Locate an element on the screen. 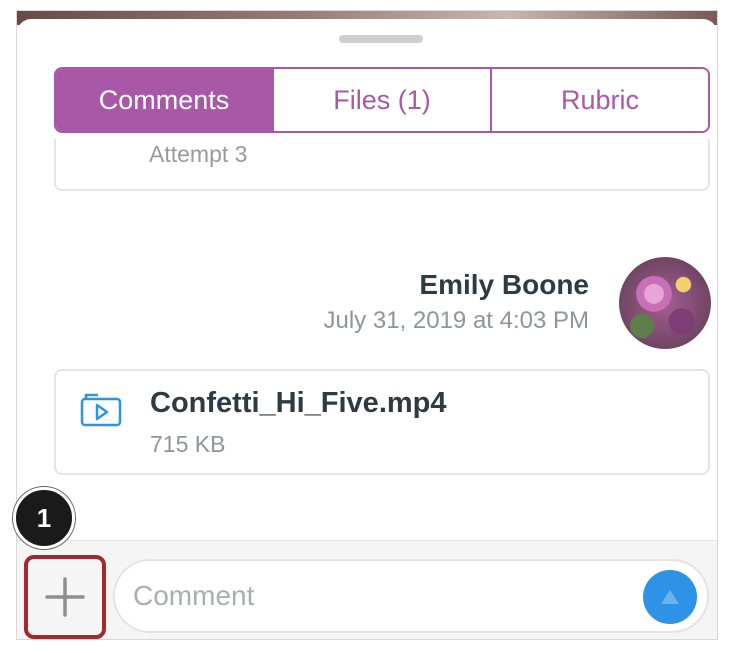 This screenshot has height=653, width=731. step-number-badge: 1 is located at coordinates (44, 518).